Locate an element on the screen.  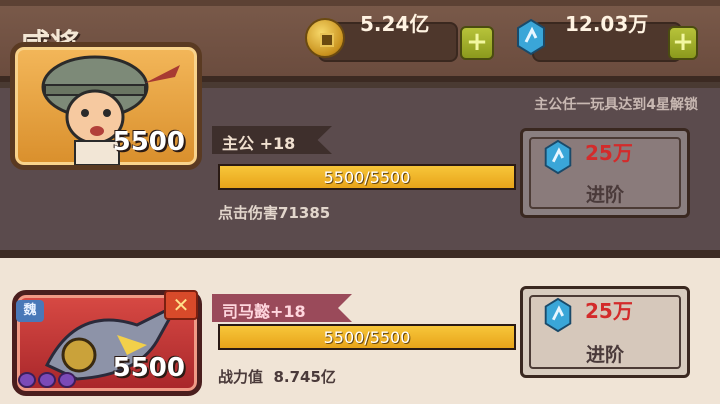
coin-amount: 5.24亿 is located at coordinates (395, 24).